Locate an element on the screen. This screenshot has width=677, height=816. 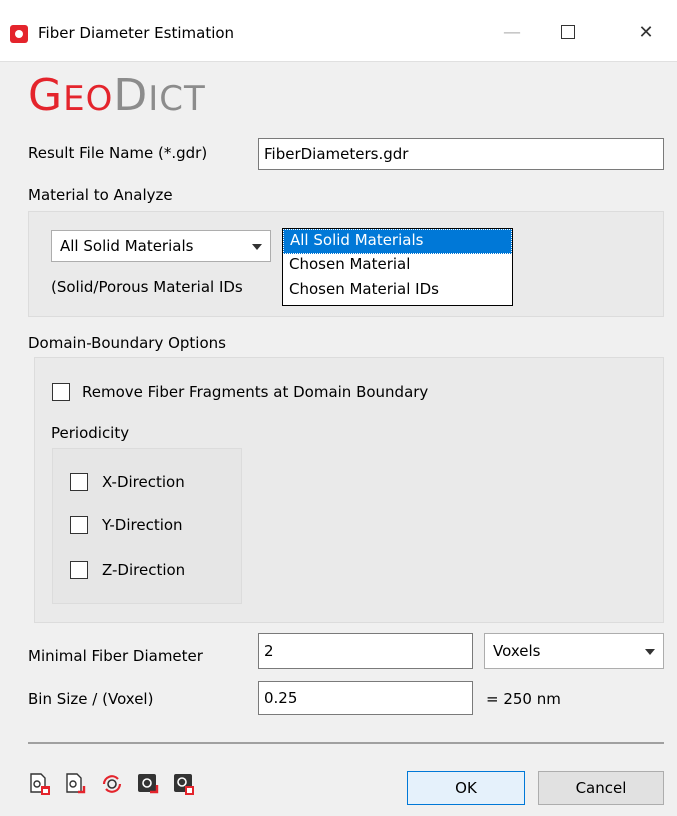
reset-settings-icon is located at coordinates (112, 784).